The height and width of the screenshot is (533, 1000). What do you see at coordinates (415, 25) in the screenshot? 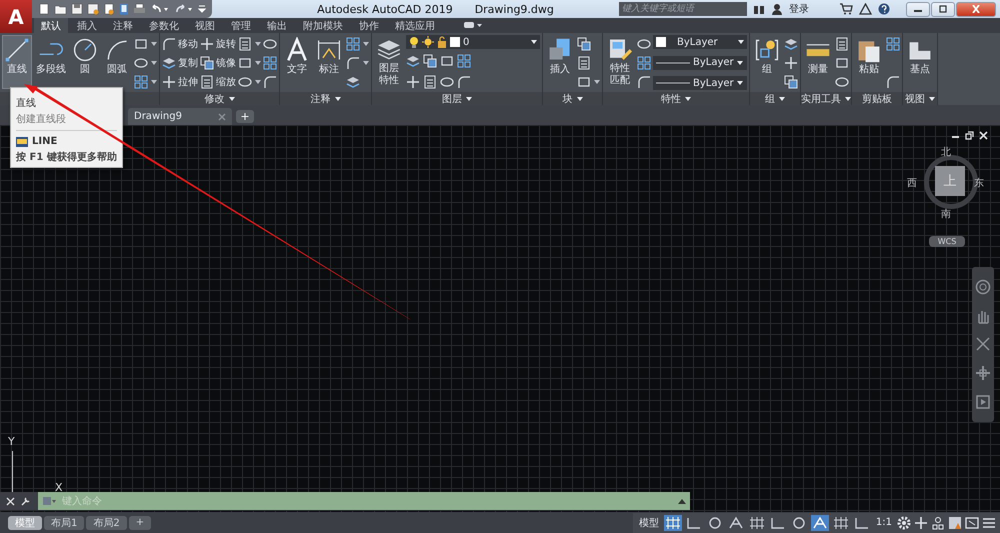
I see `ribbon-tab: 精选应用` at bounding box center [415, 25].